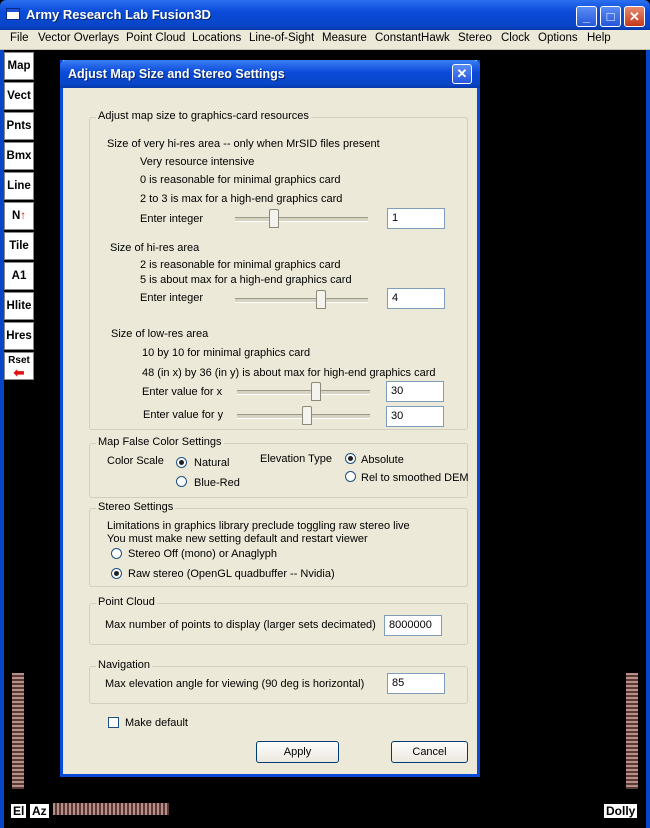 This screenshot has height=828, width=650. Describe the element at coordinates (13, 14) in the screenshot. I see `app-icon` at that location.